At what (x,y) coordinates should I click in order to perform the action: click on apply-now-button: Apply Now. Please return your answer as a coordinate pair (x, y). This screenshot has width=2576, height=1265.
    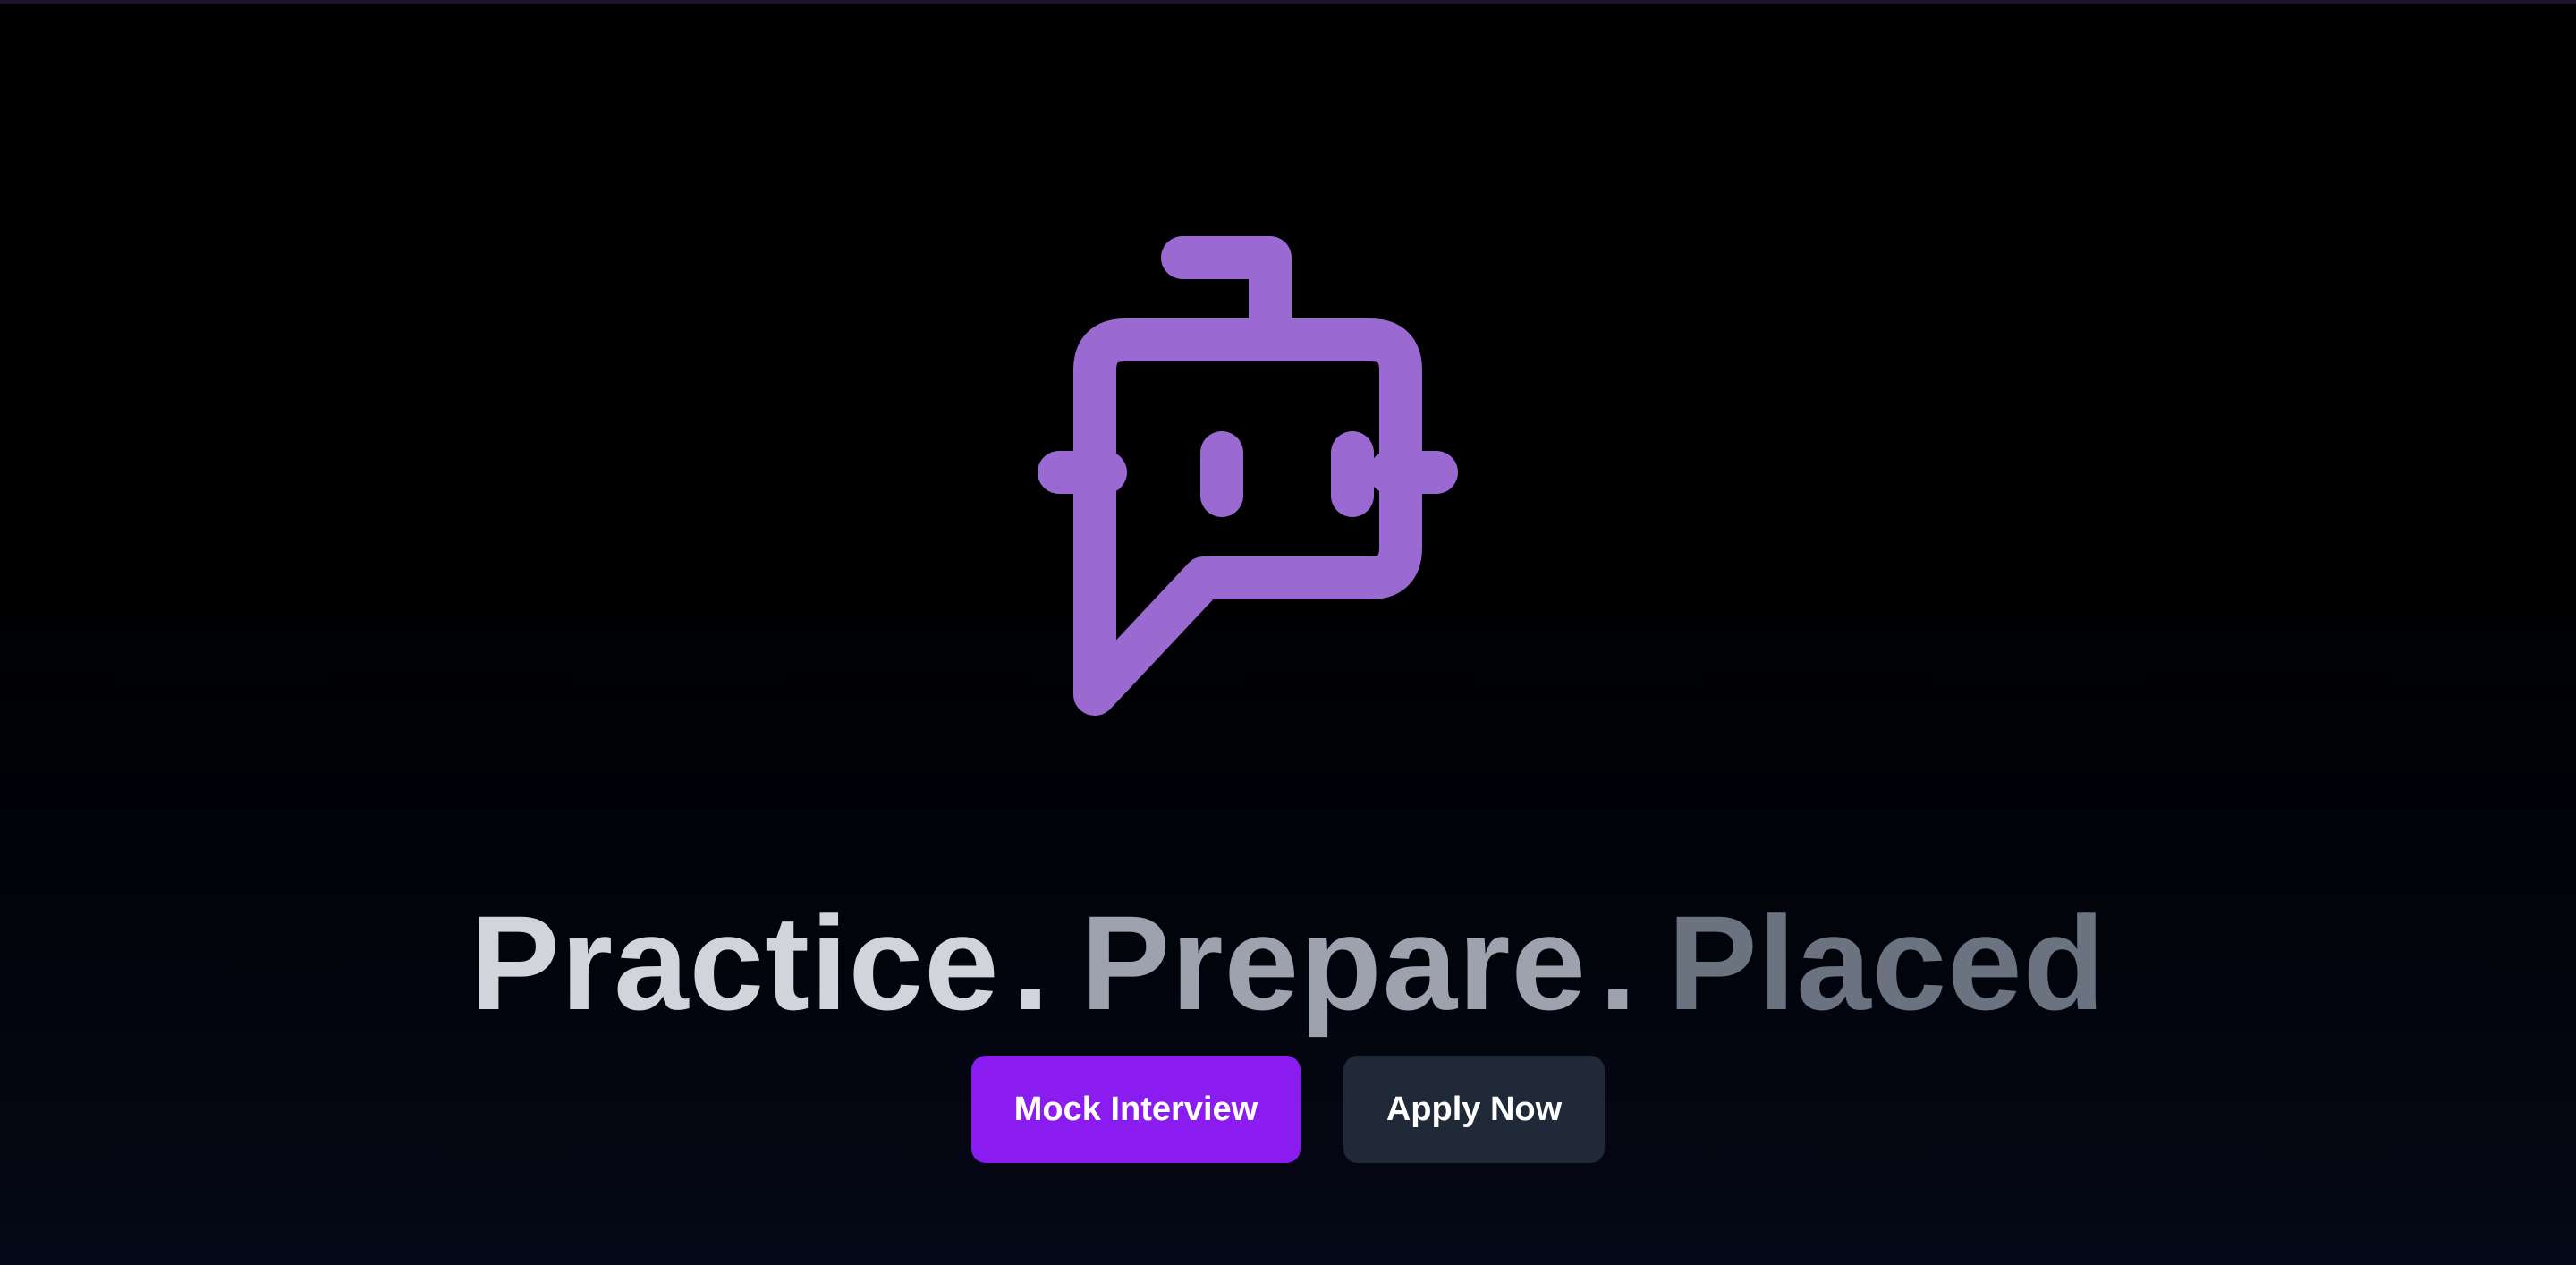
    Looking at the image, I should click on (1474, 1109).